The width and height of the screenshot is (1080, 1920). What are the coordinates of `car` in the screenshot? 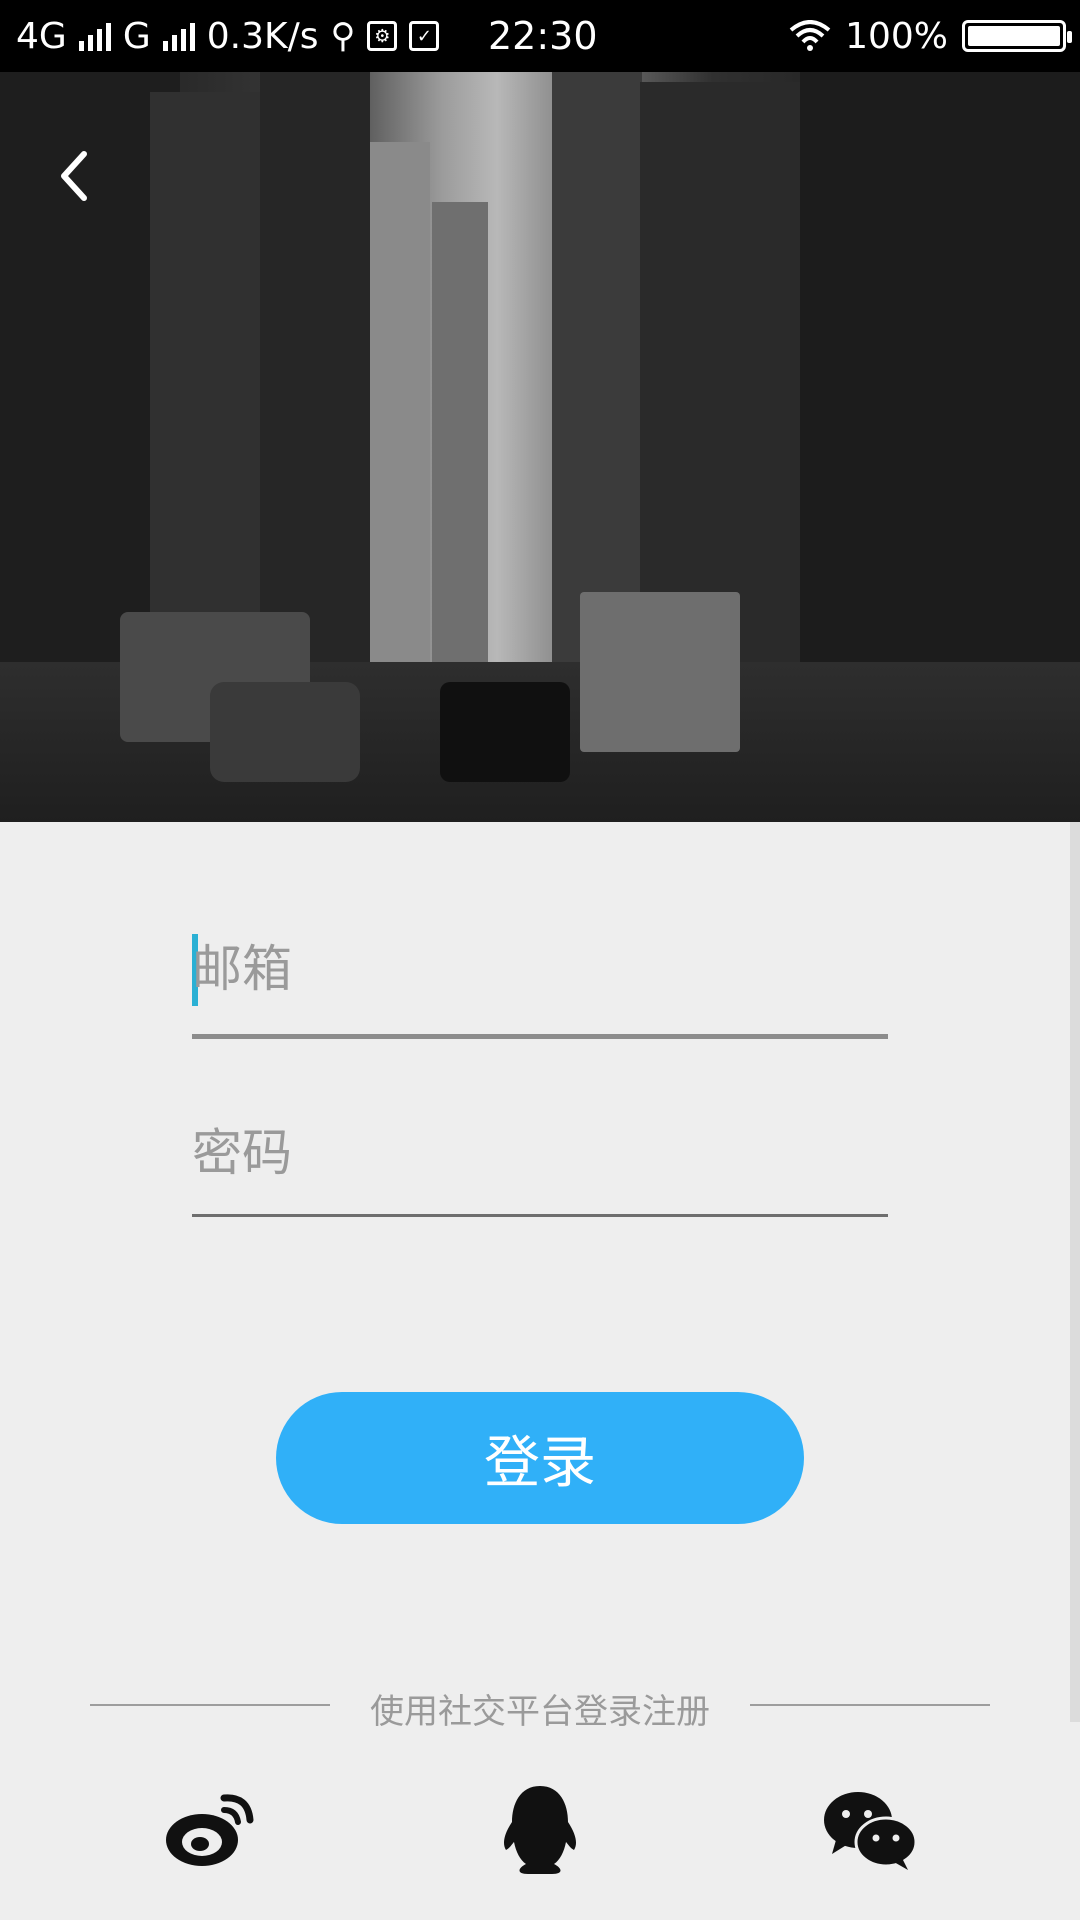 It's located at (505, 732).